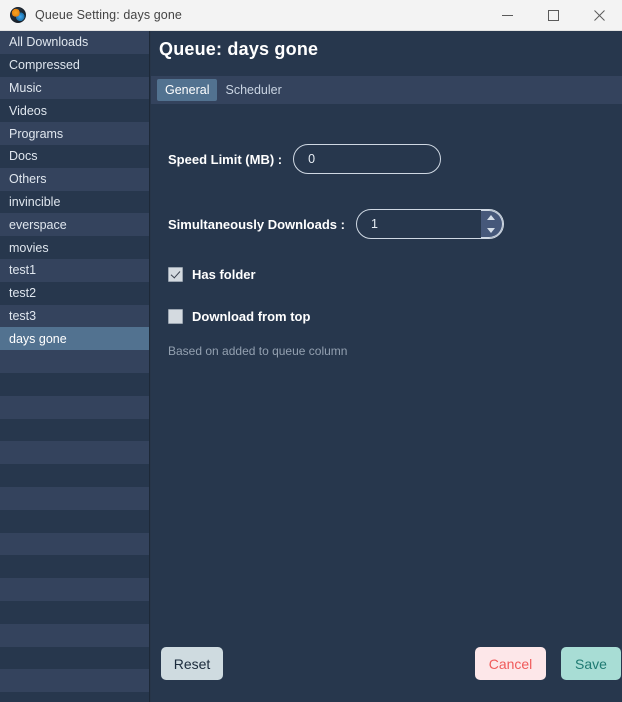  I want to click on cancel-button: Cancel, so click(510, 663).